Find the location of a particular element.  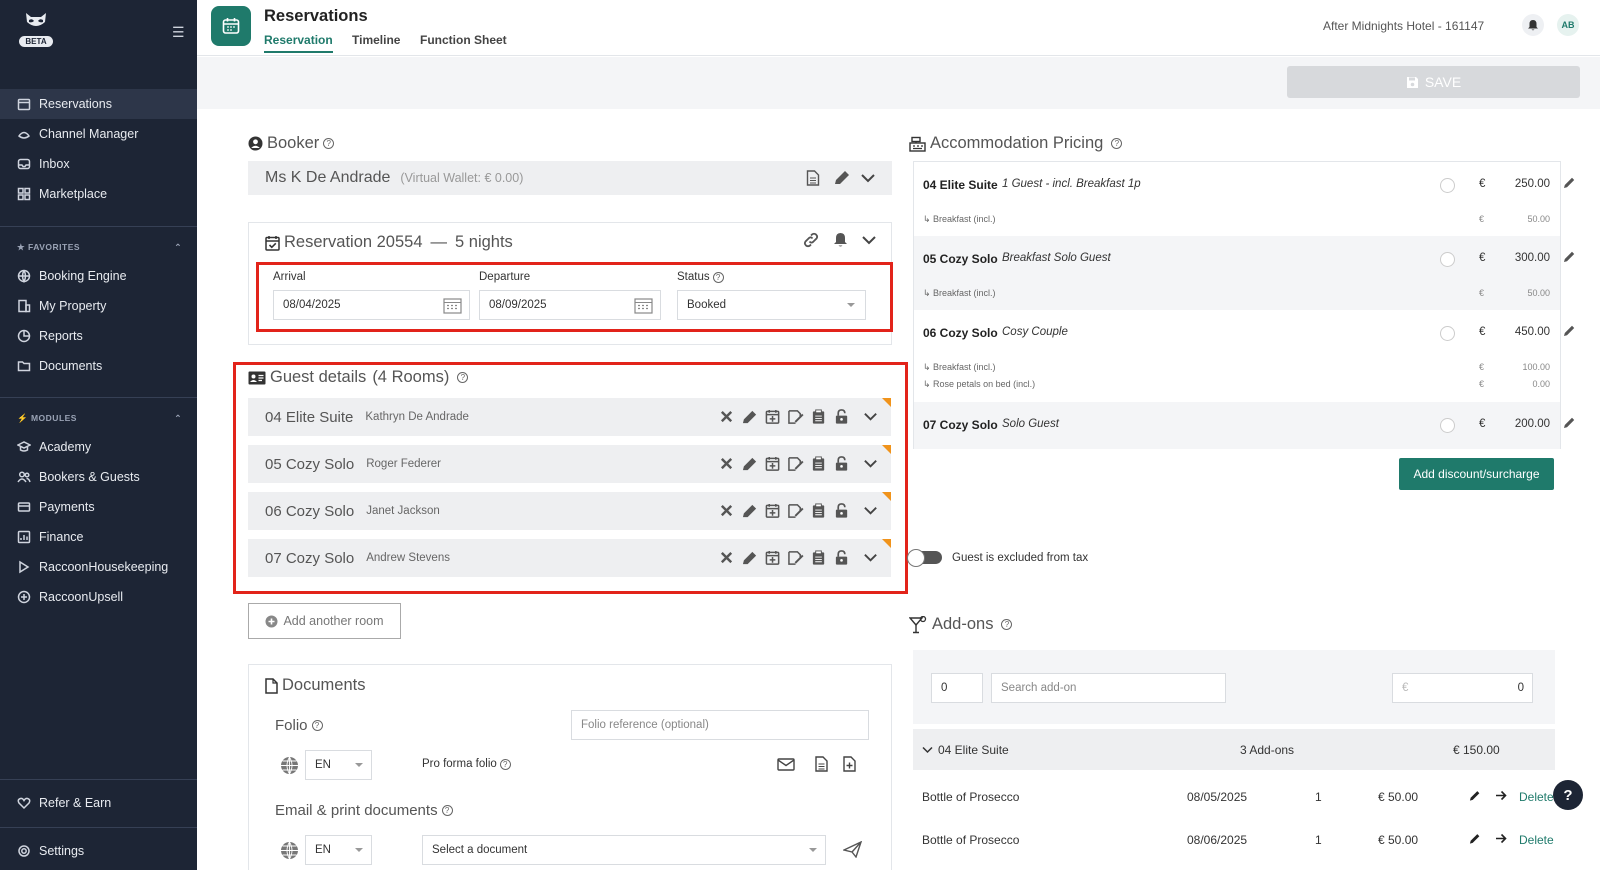

sidebar-item-documents: Documents is located at coordinates (98, 366).